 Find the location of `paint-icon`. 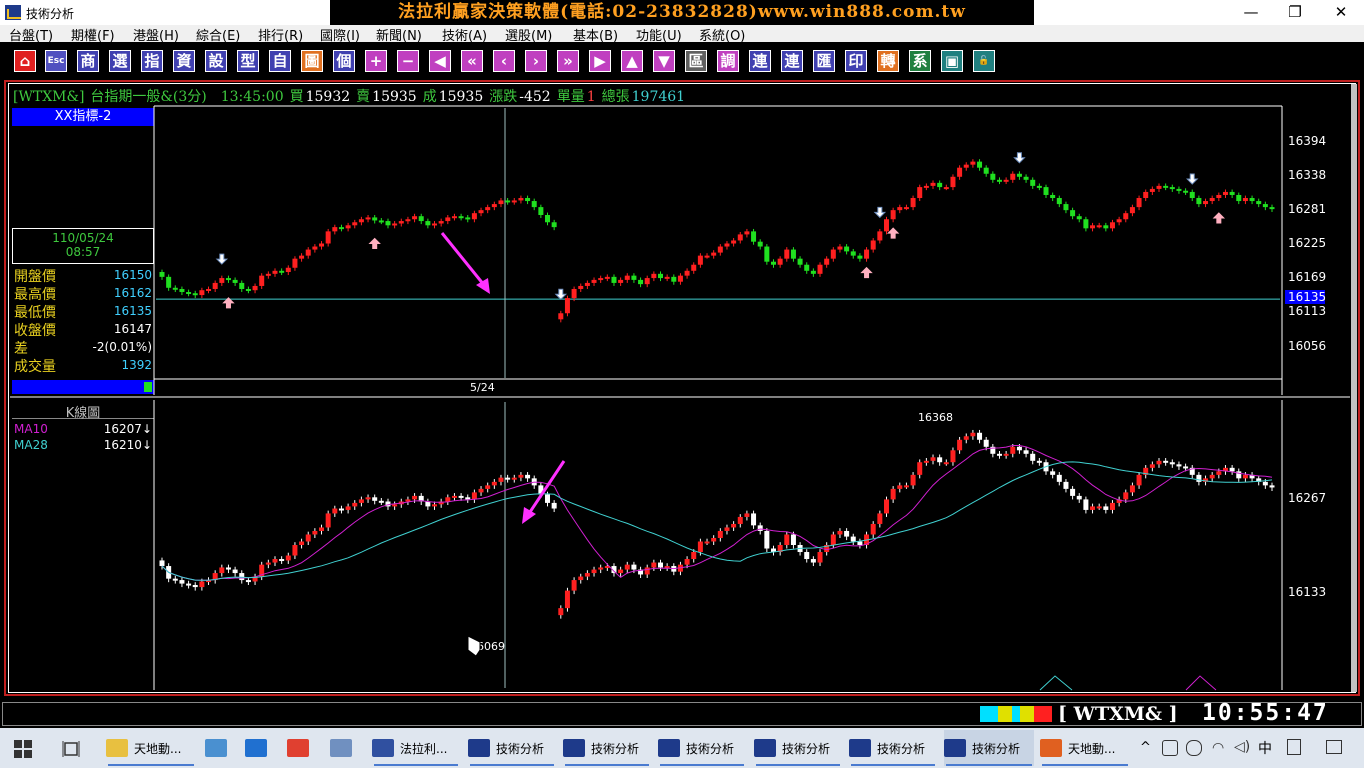

paint-icon is located at coordinates (341, 748).